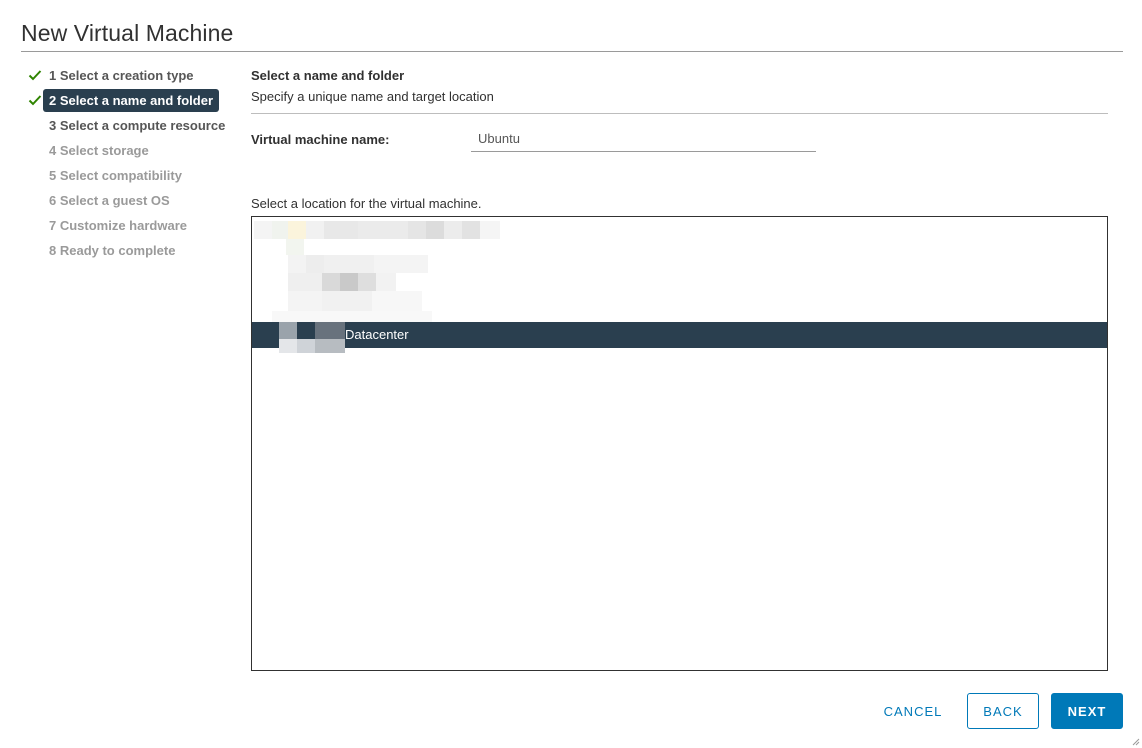 Image resolution: width=1142 pixels, height=748 pixels. What do you see at coordinates (320, 139) in the screenshot?
I see `vm-name-label: Virtual machine name:` at bounding box center [320, 139].